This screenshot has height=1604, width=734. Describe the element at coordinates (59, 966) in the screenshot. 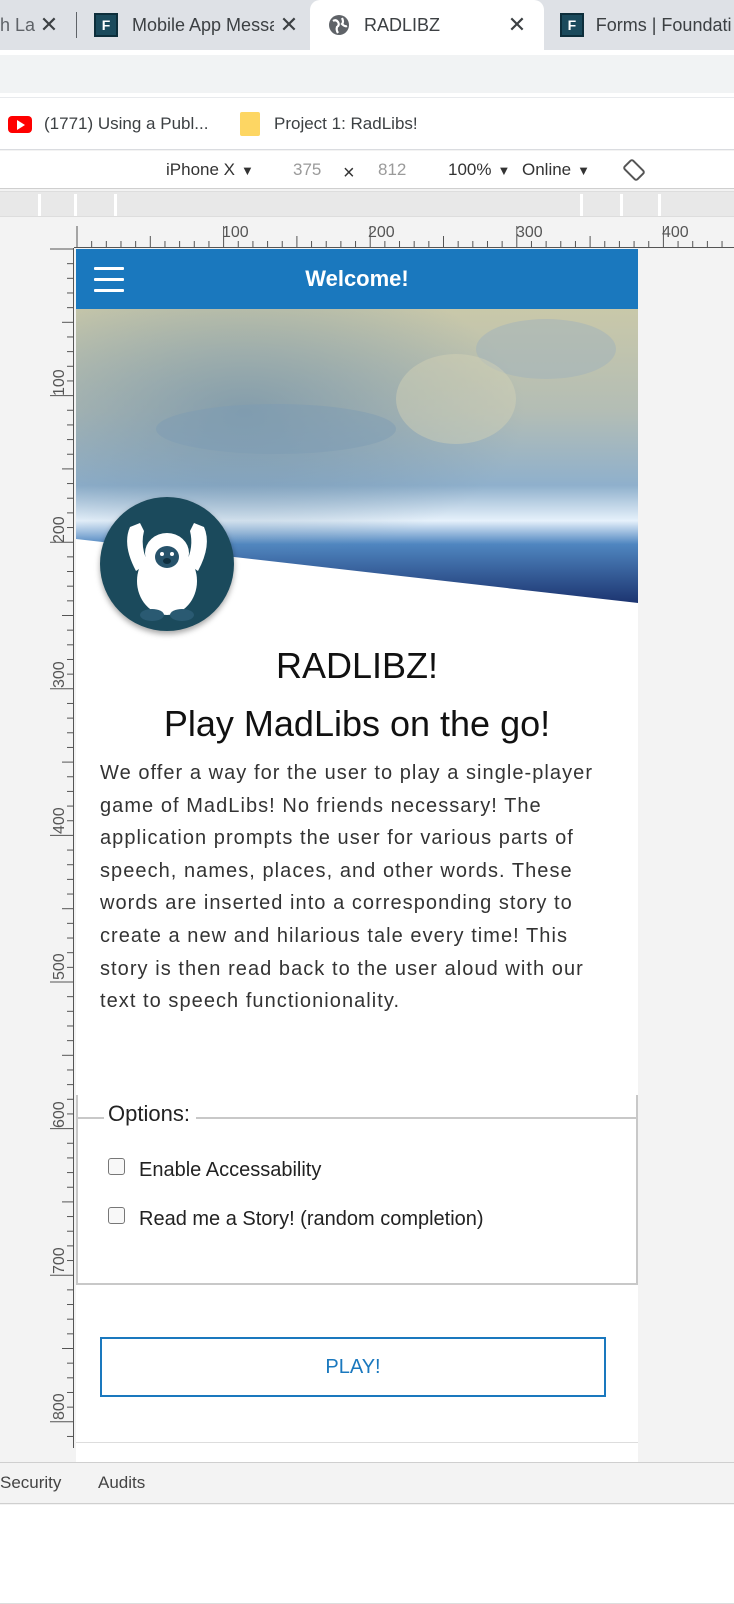

I see `ruler-label: 500` at that location.